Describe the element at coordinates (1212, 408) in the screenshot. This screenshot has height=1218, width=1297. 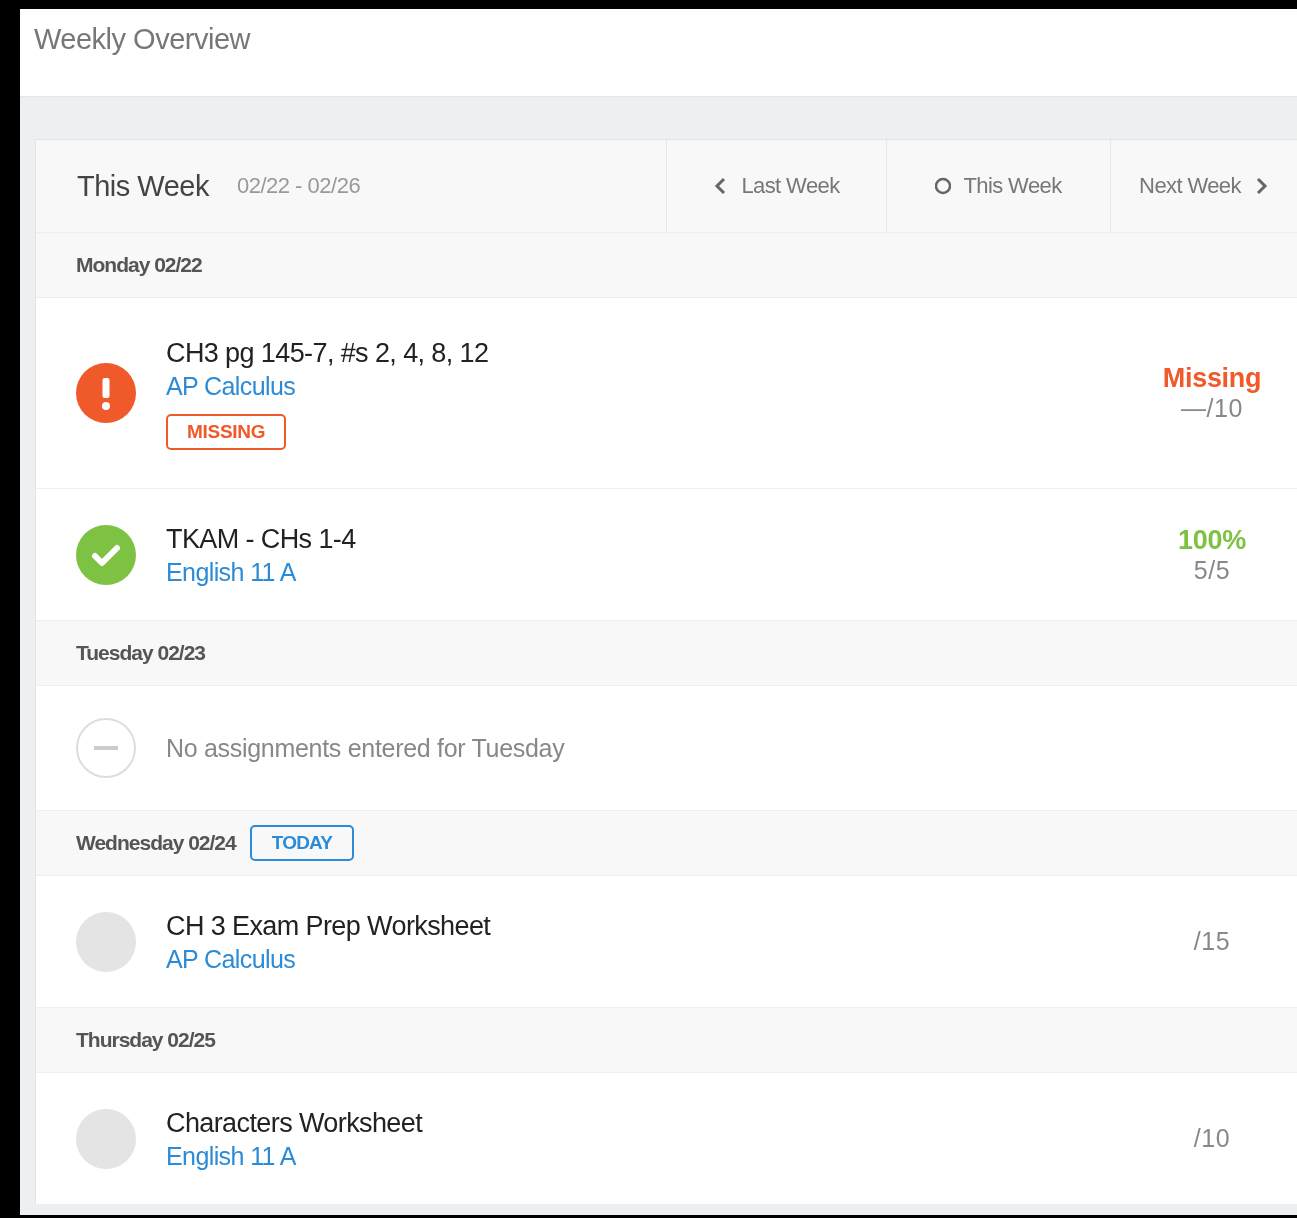
I see `score-text: —/10` at that location.